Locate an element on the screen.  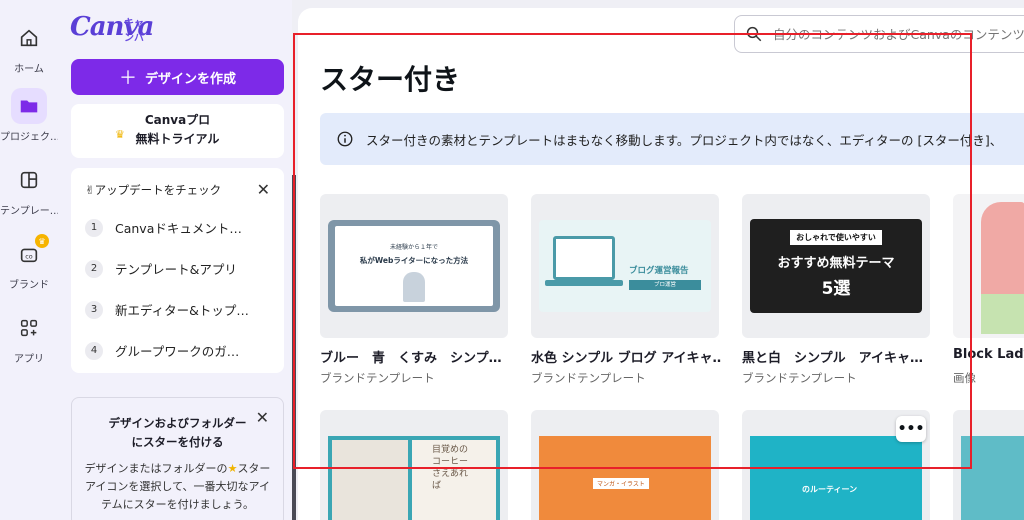
create-design-button: ＋ デザインを作成 is located at coordinates (177, 77).